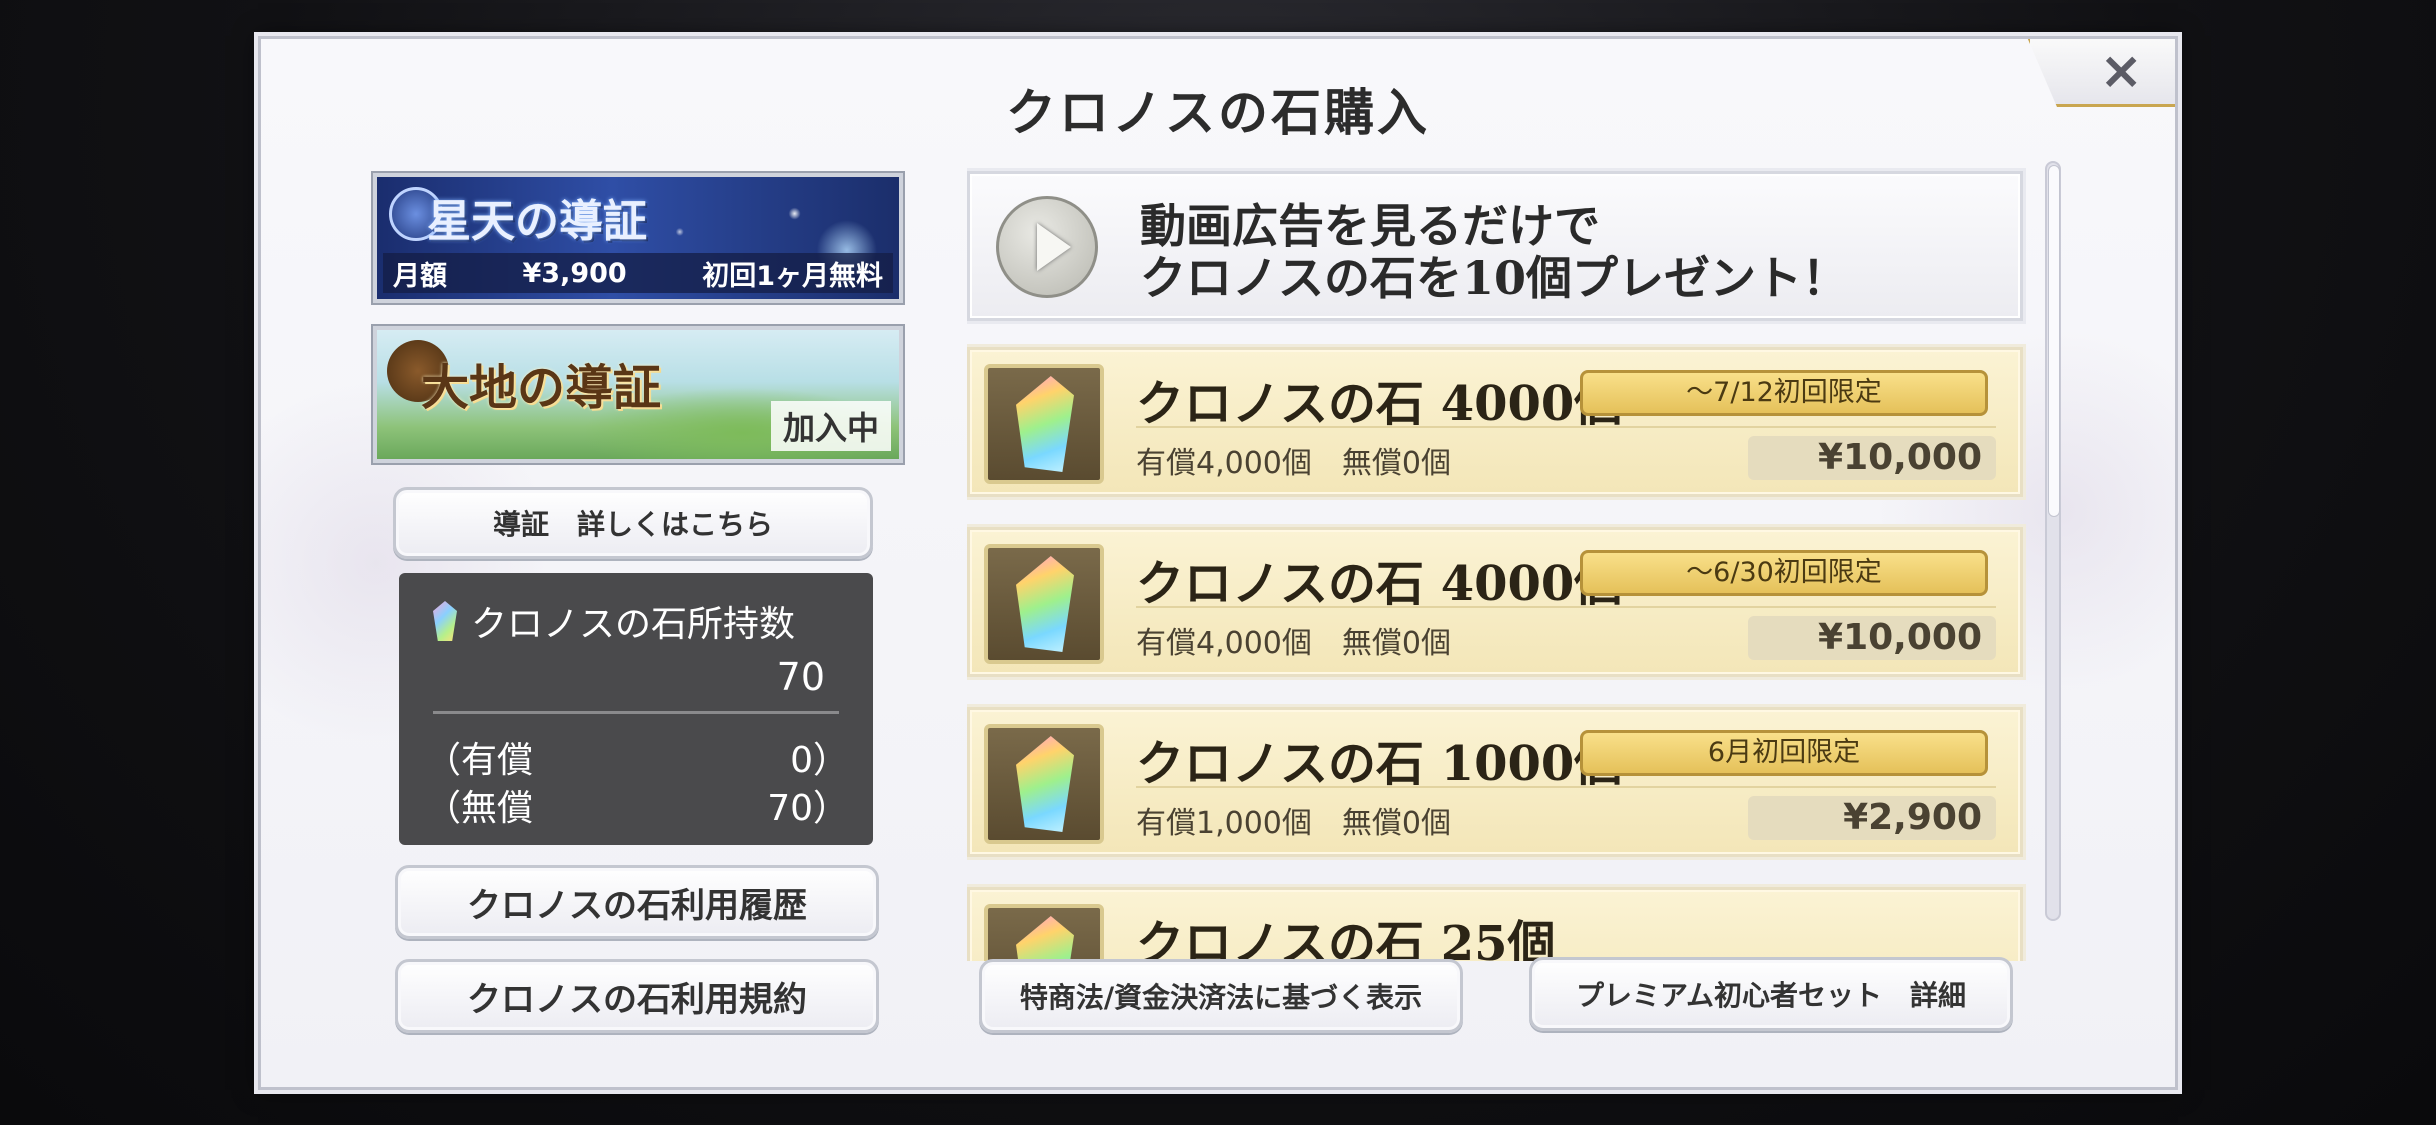  Describe the element at coordinates (637, 757) in the screenshot. I see `paid-stones-row: （有償 0）` at that location.